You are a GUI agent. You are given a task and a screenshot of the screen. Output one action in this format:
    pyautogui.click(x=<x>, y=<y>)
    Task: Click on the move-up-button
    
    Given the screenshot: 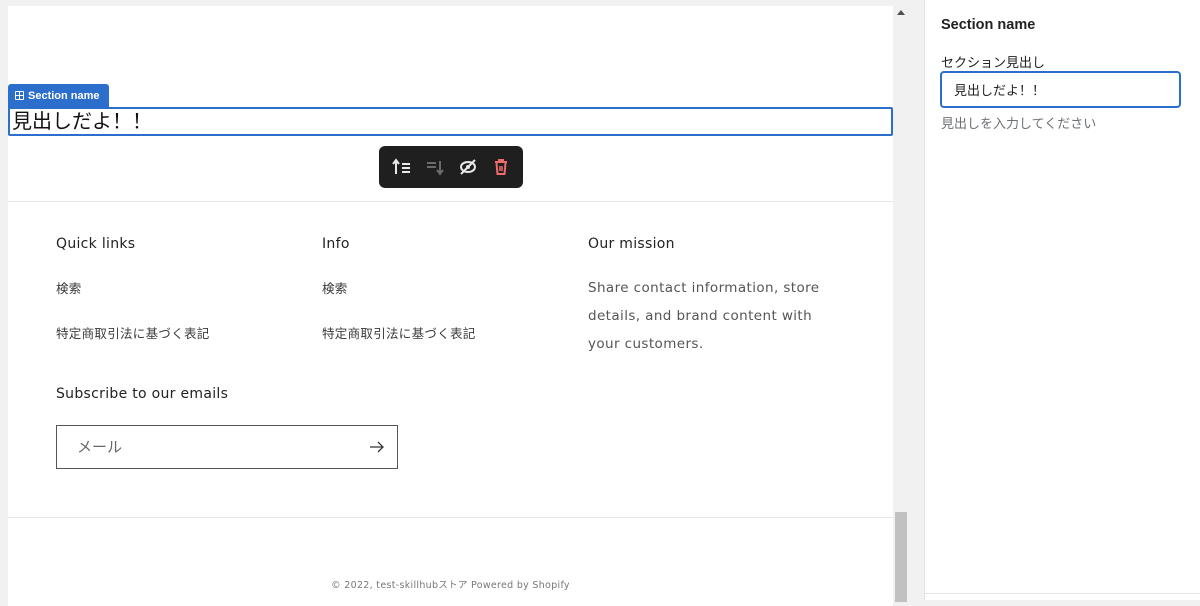 What is the action you would take?
    pyautogui.click(x=402, y=167)
    